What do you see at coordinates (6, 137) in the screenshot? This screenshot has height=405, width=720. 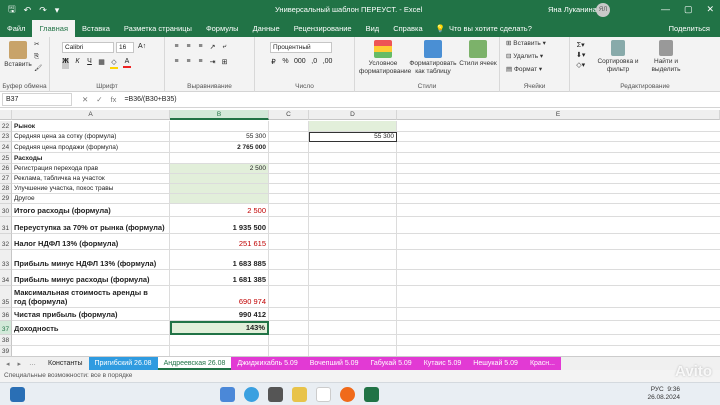 I see `row-header: 23` at bounding box center [6, 137].